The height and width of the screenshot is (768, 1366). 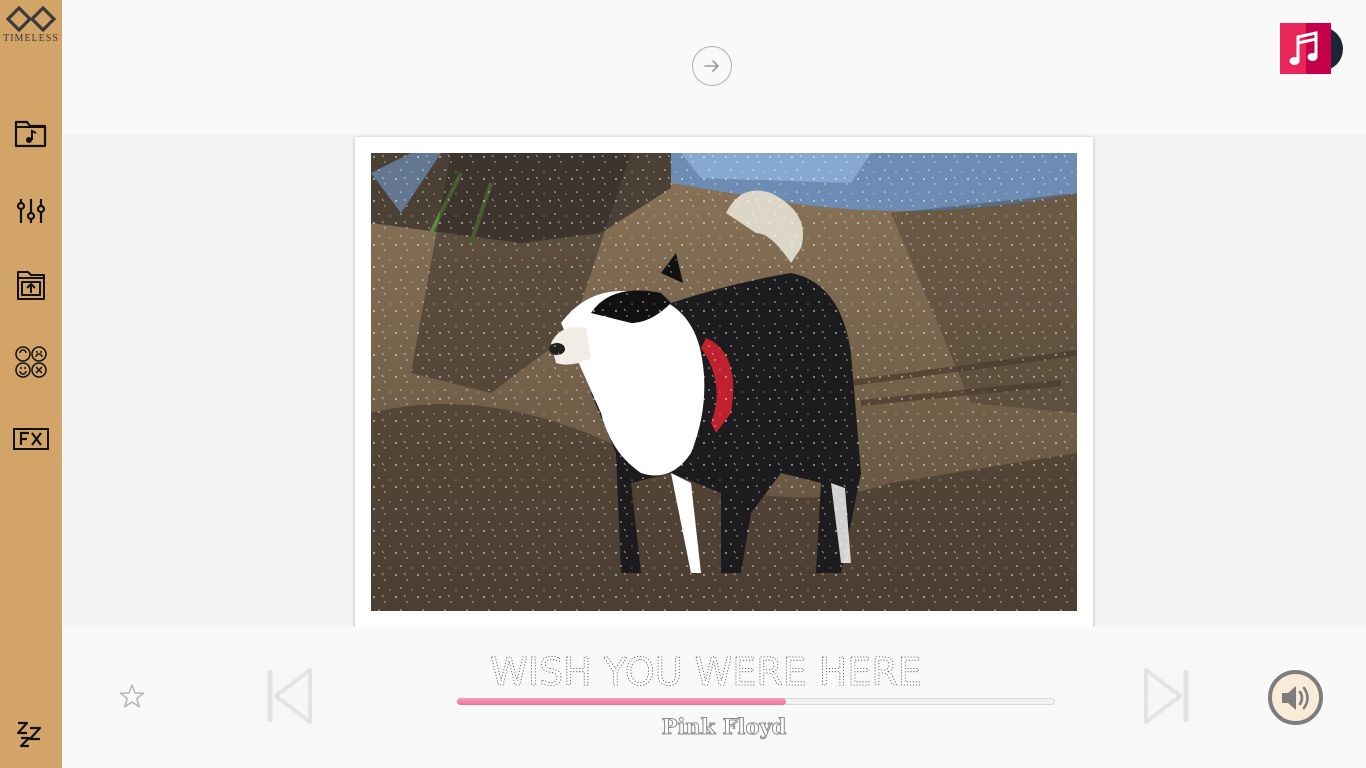 I want to click on volume-button, so click(x=1295, y=697).